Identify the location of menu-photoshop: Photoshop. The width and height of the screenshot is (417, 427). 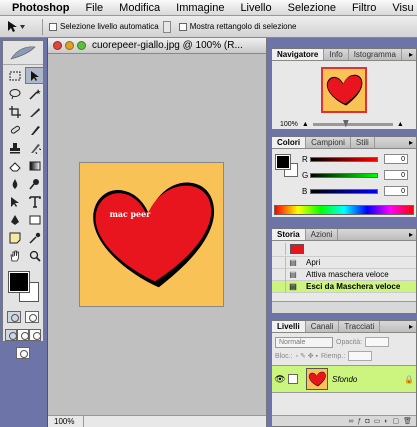
(40, 8).